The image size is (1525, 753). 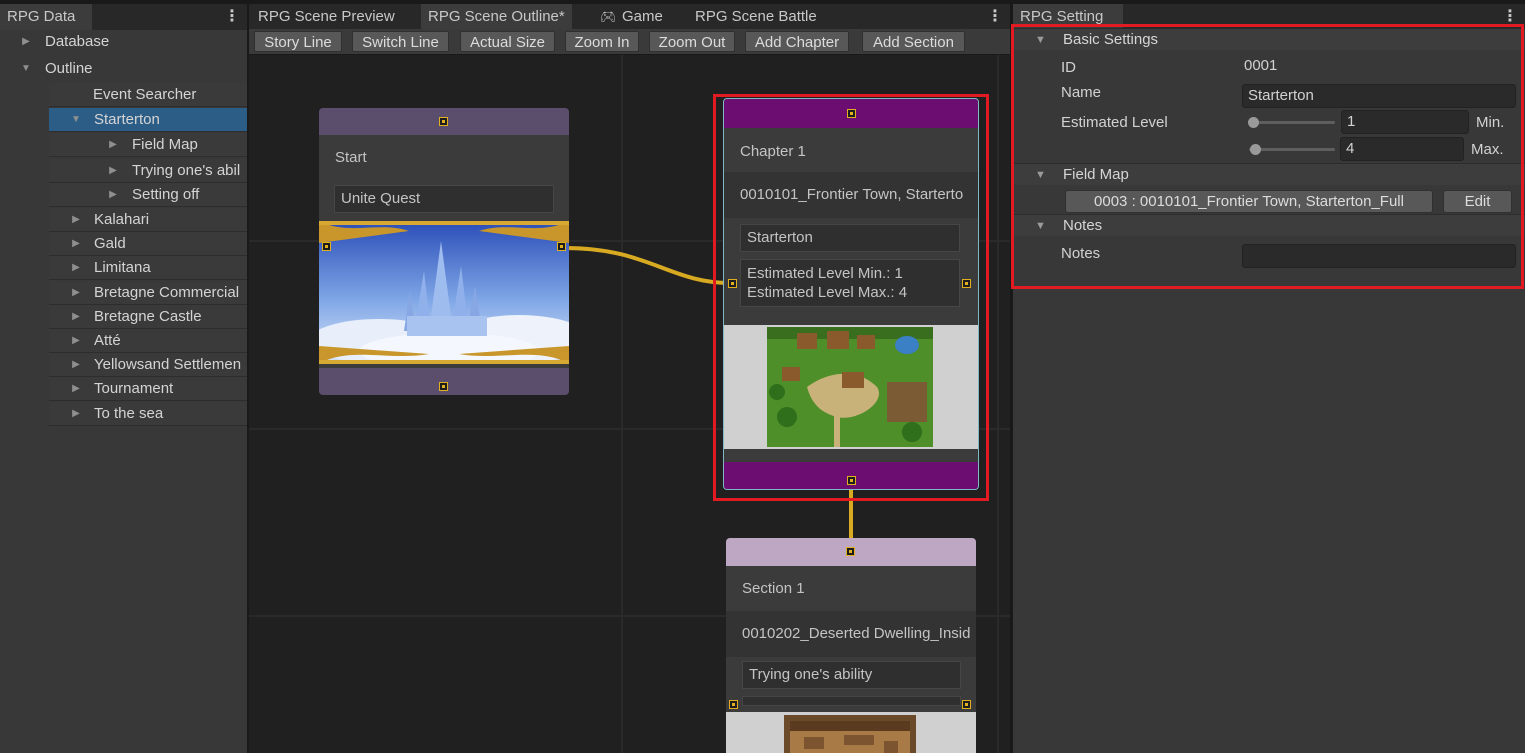 What do you see at coordinates (148, 365) in the screenshot?
I see `tree-item-yellowsand: ▶ Yellowsand Settlemen` at bounding box center [148, 365].